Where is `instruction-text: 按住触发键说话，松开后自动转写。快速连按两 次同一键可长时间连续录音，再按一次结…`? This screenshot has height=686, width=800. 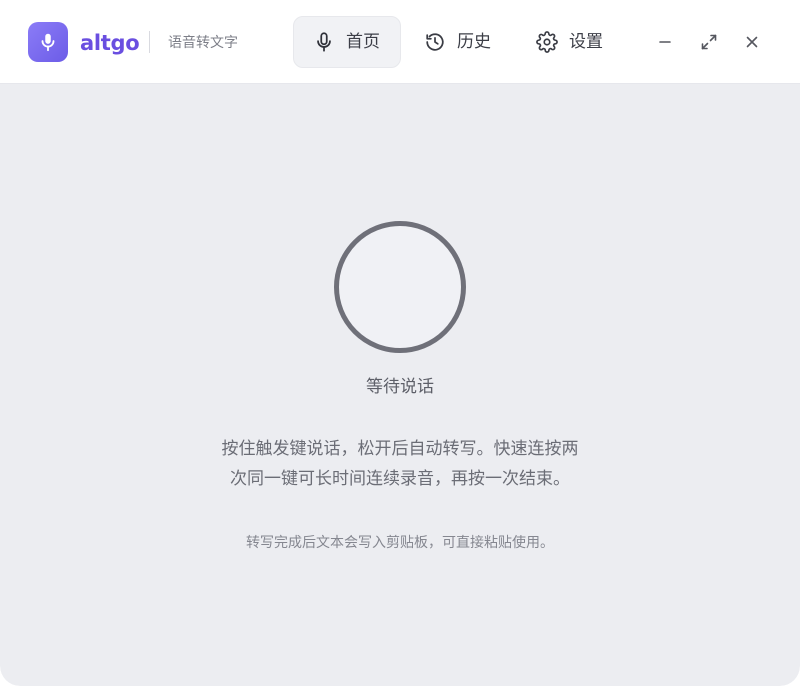 instruction-text: 按住触发键说话，松开后自动转写。快速连按两 次同一键可长时间连续录音，再按一次结… is located at coordinates (400, 464).